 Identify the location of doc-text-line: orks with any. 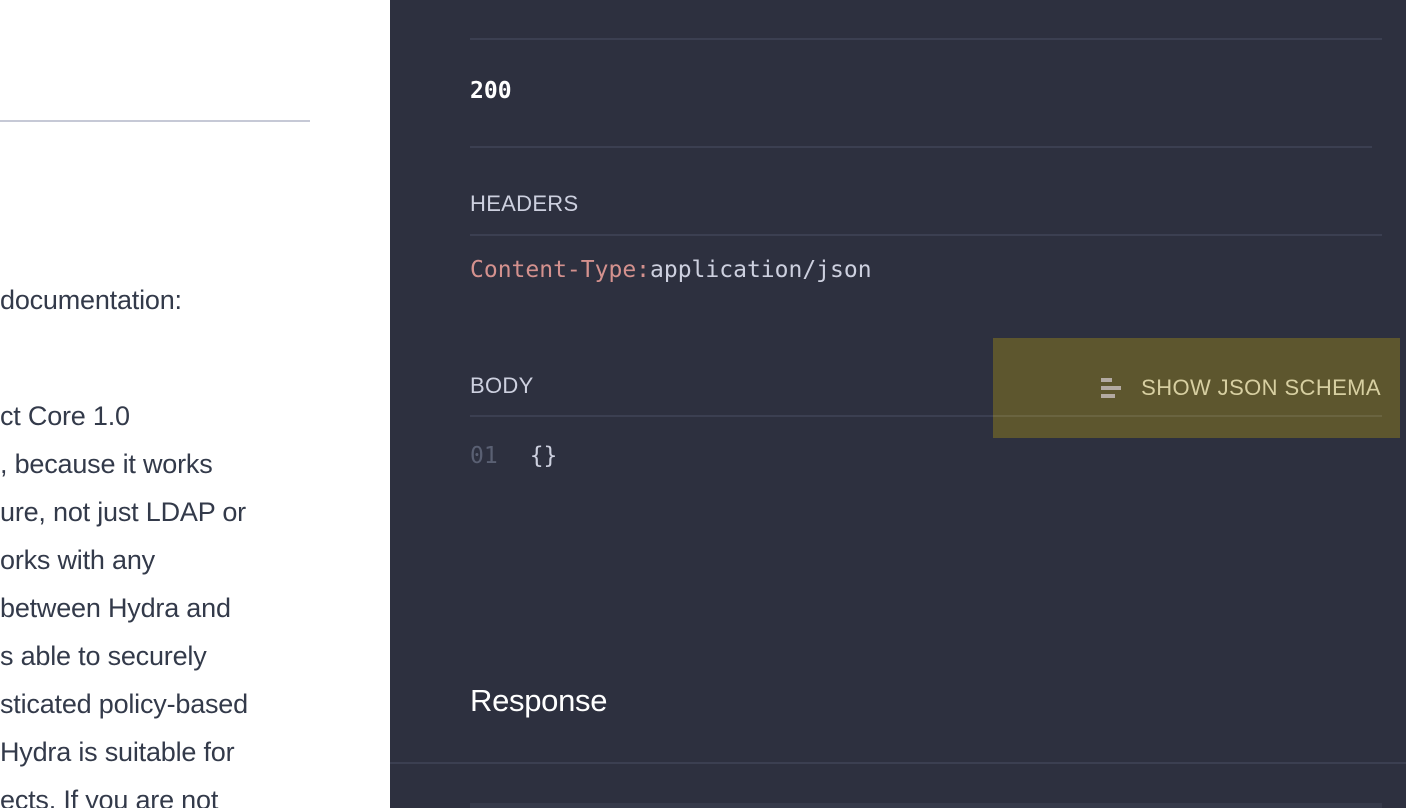
(77, 560).